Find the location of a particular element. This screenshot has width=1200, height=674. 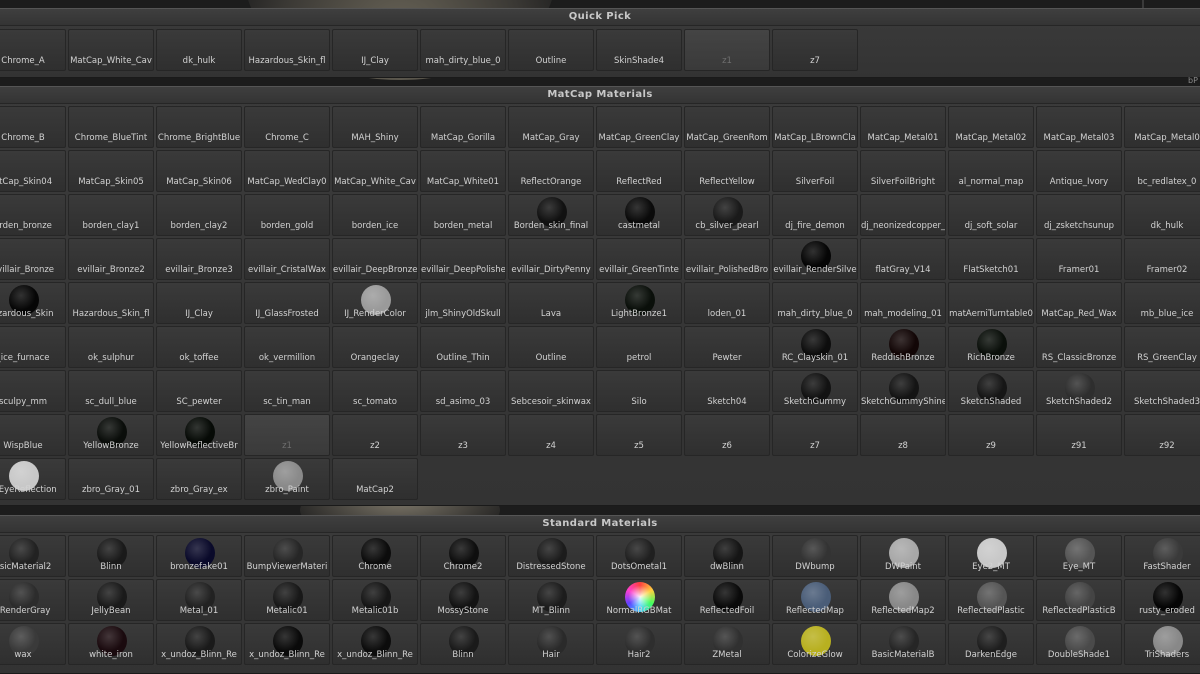

material-swatch: bronzefake01 is located at coordinates (199, 556).